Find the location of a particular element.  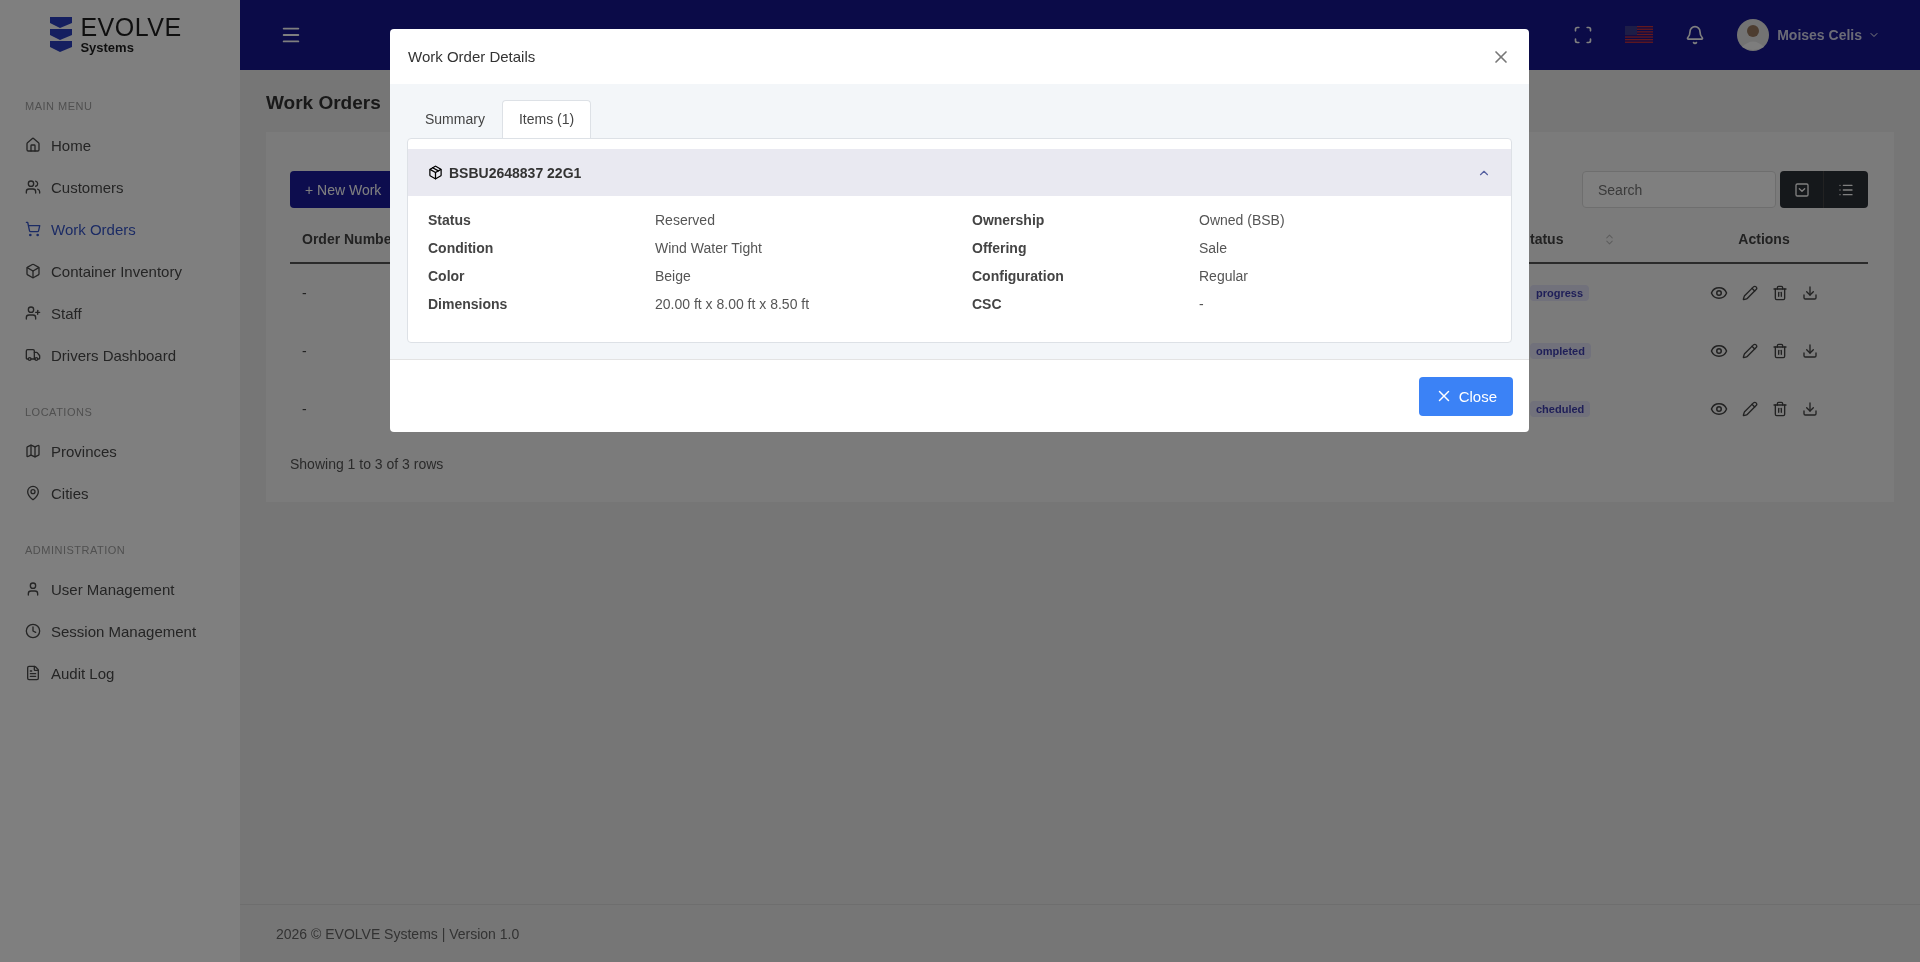

search-field: Search is located at coordinates (1679, 189).